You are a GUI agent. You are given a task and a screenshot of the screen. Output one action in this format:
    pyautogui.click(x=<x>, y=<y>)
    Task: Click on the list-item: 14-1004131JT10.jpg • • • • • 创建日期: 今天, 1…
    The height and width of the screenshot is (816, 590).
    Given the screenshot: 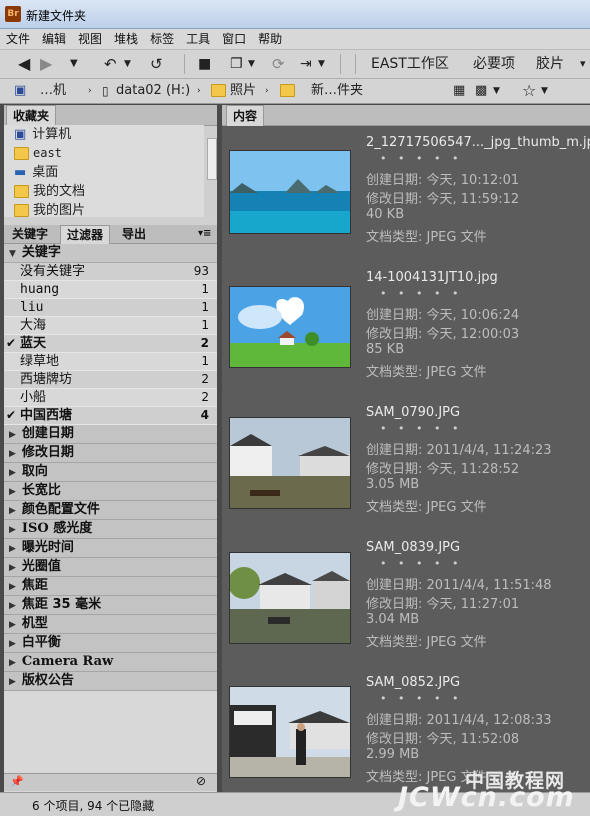 What is the action you would take?
    pyautogui.click(x=406, y=328)
    